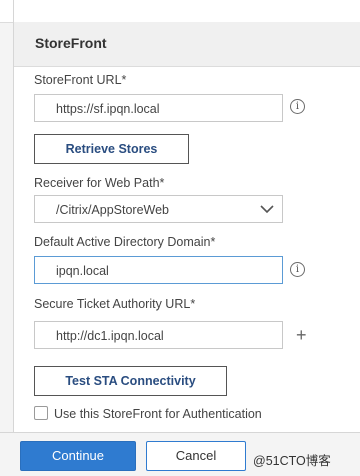 The width and height of the screenshot is (360, 476). I want to click on sta-url-value: http://dc1.ipqn.local, so click(110, 336).